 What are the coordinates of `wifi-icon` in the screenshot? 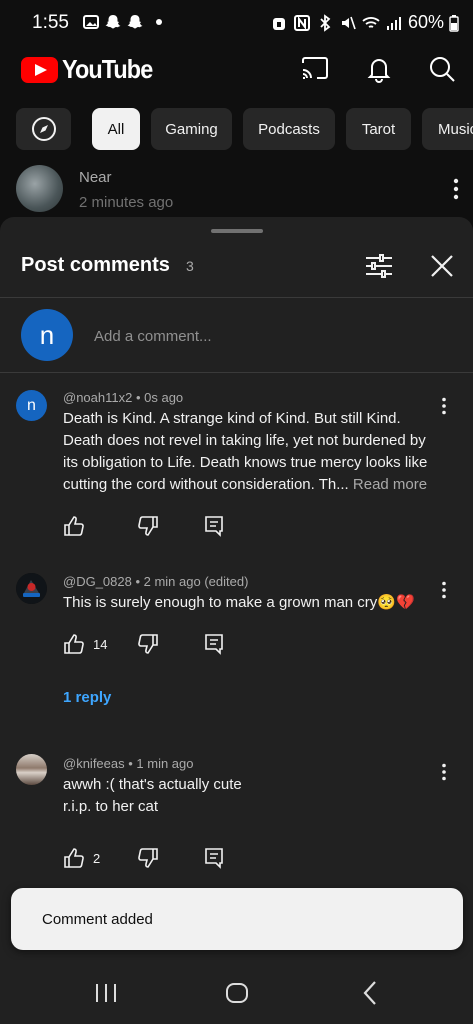 It's located at (371, 22).